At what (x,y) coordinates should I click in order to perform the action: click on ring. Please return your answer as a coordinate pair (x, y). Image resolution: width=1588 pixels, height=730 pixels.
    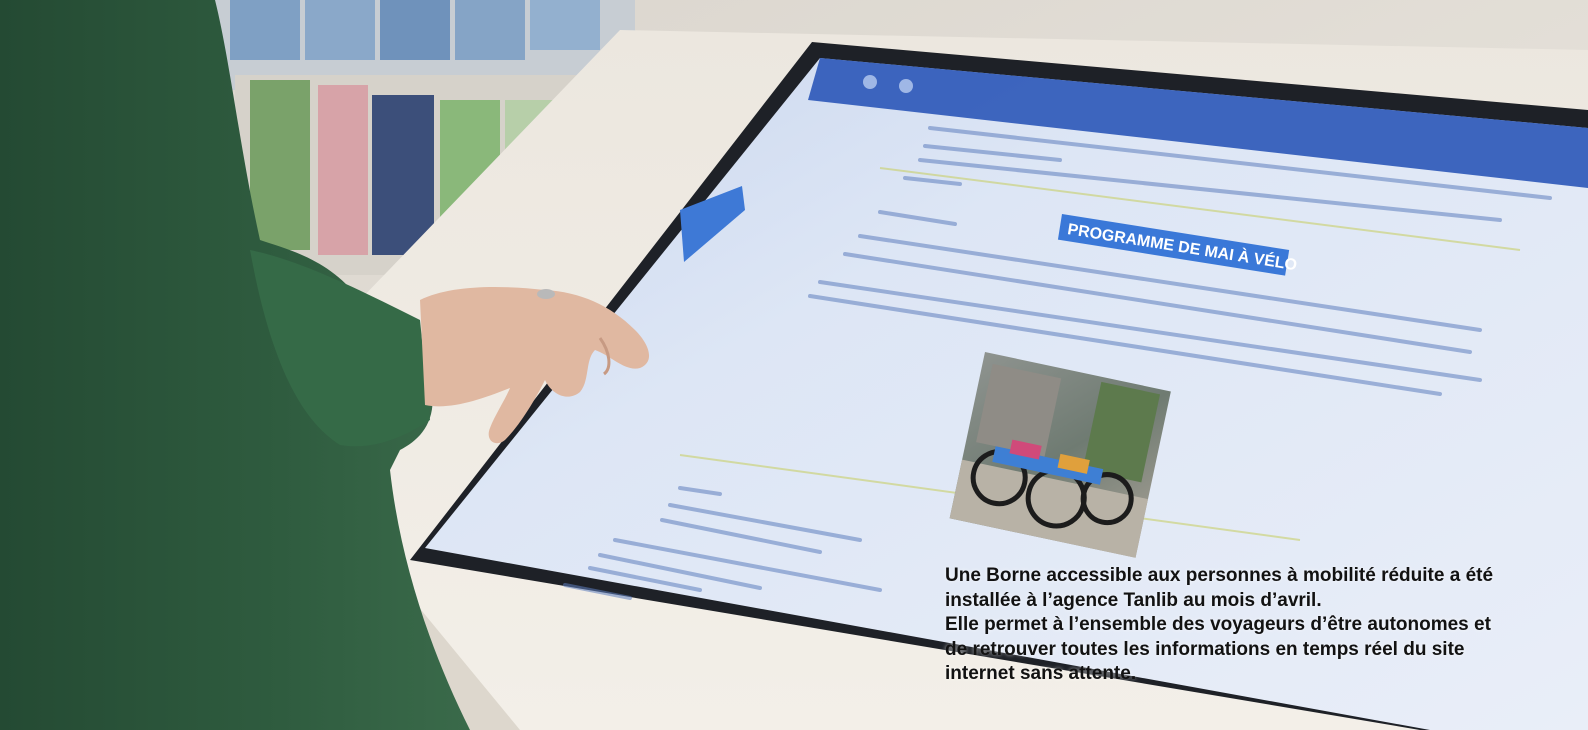
    Looking at the image, I should click on (546, 294).